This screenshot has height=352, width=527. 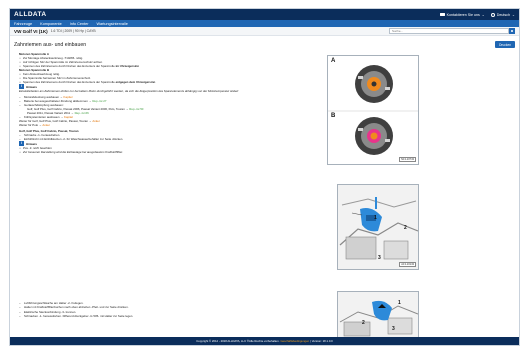 What do you see at coordinates (51, 24) in the screenshot?
I see `nav-item-komponente: Komponente` at bounding box center [51, 24].